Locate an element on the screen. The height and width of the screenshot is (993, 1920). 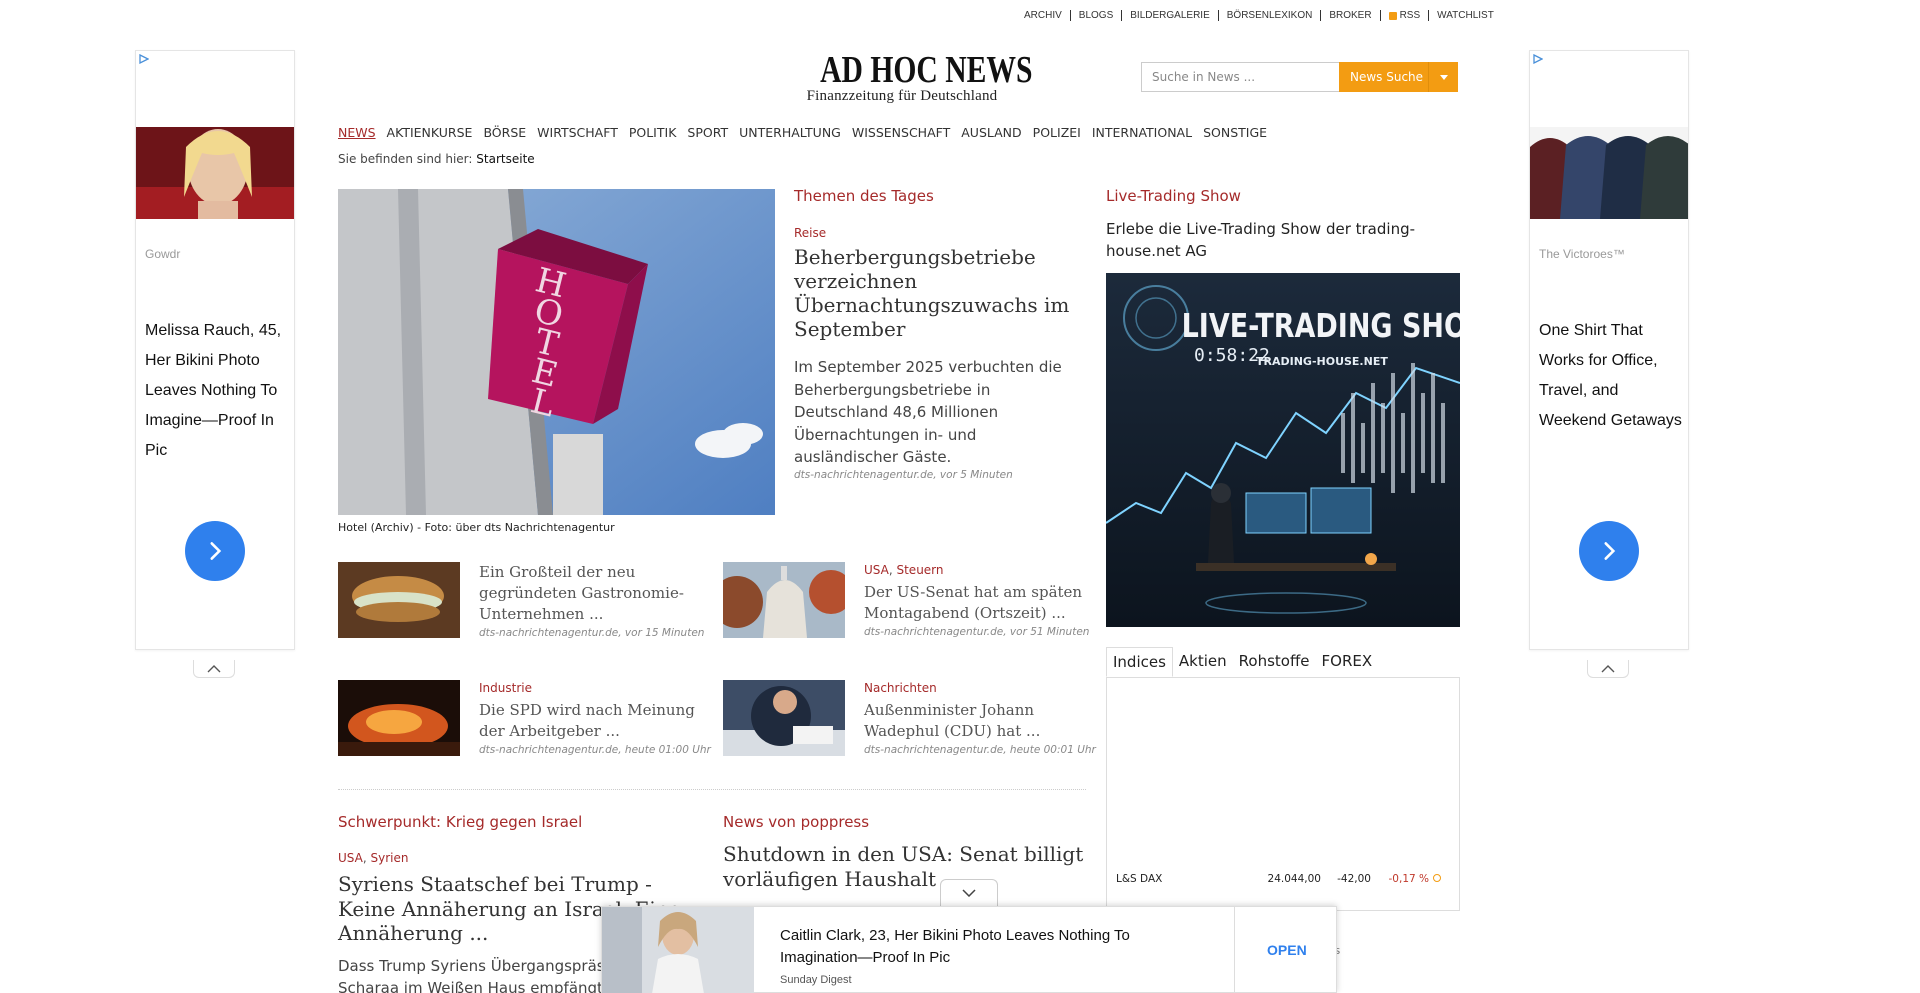
caret-down-icon is located at coordinates (1443, 77).